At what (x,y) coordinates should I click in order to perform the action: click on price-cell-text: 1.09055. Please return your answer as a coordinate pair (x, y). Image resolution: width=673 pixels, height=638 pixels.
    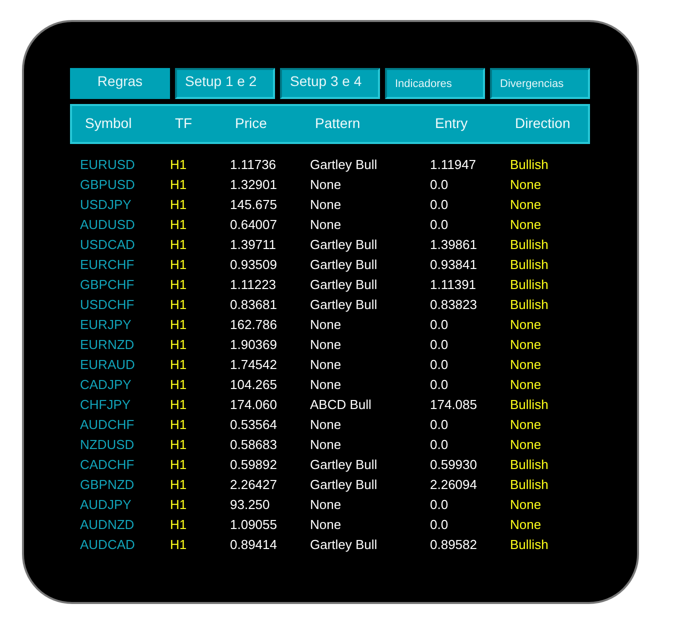
    Looking at the image, I should click on (254, 524).